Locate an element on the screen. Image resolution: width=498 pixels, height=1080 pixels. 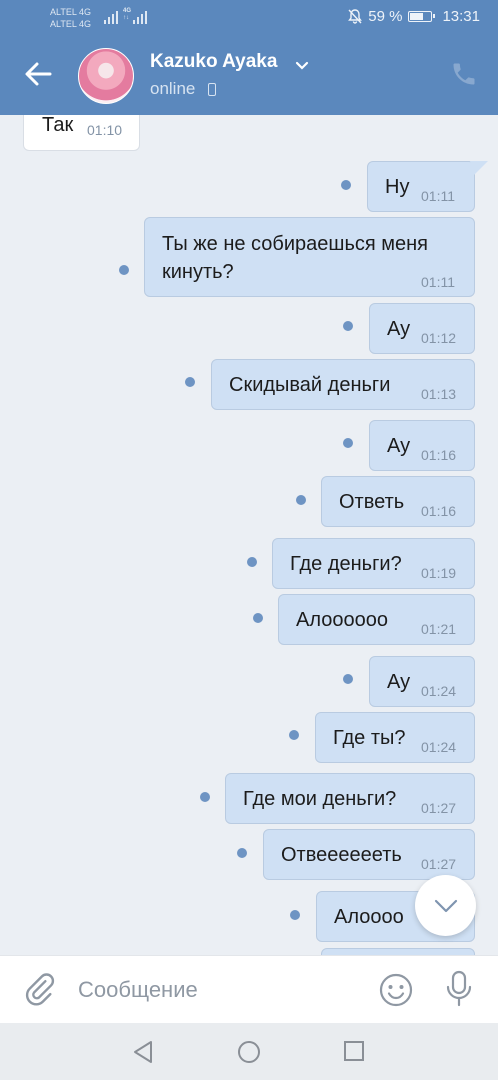
nav-home-icon is located at coordinates (249, 1052).